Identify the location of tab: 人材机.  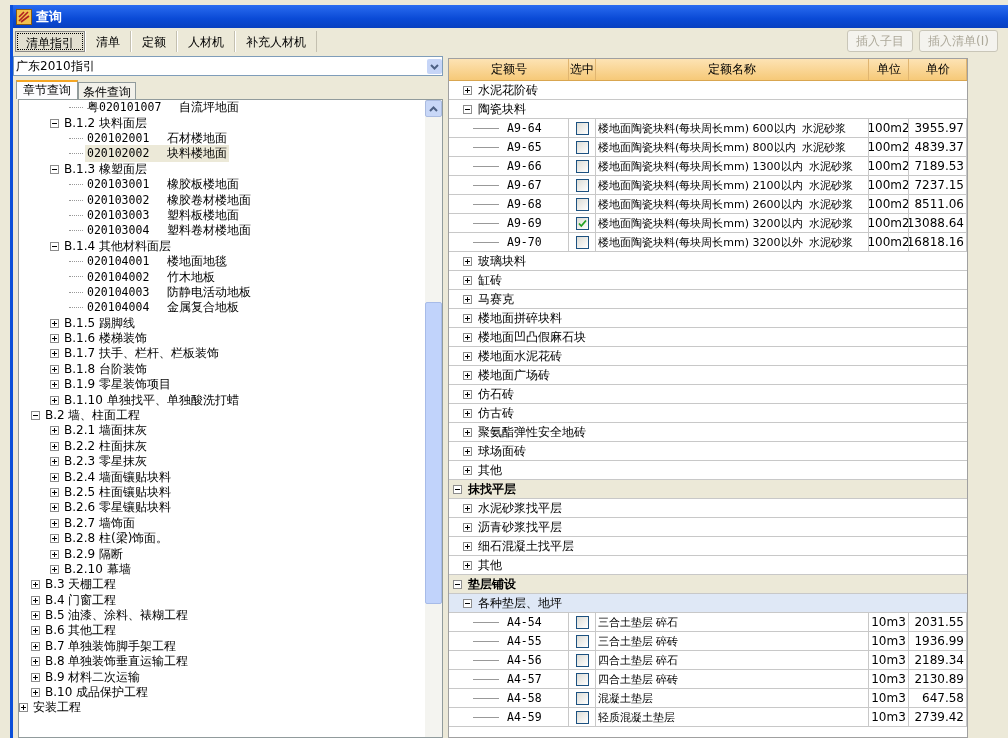
(206, 41).